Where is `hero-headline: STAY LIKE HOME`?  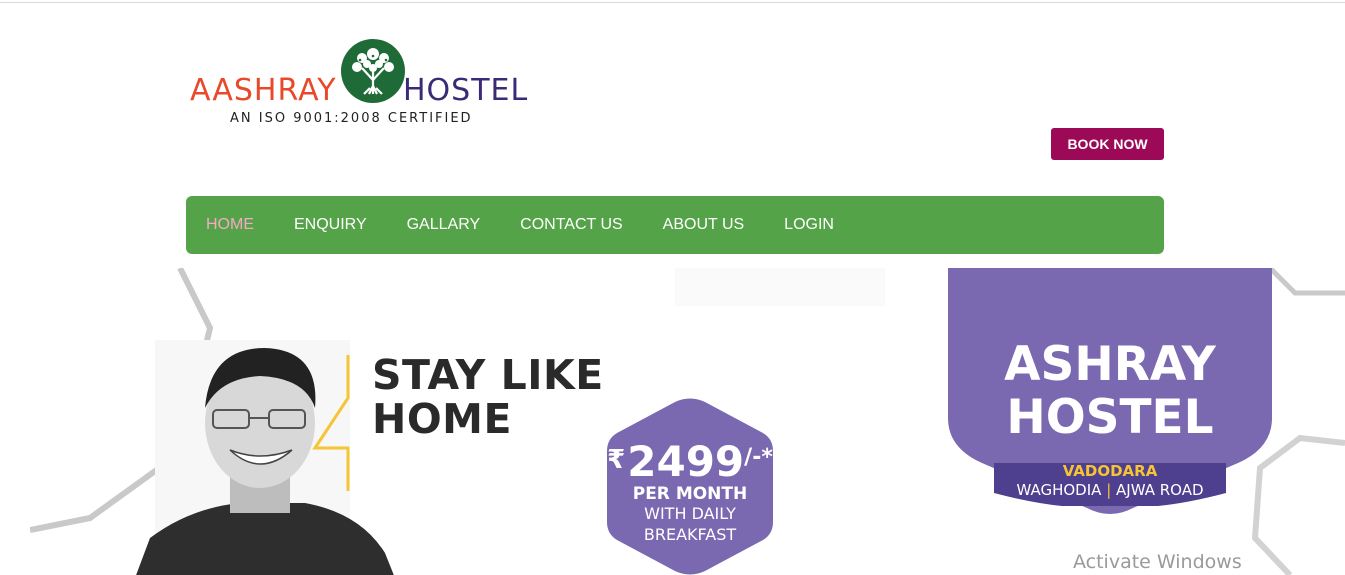
hero-headline: STAY LIKE HOME is located at coordinates (488, 397).